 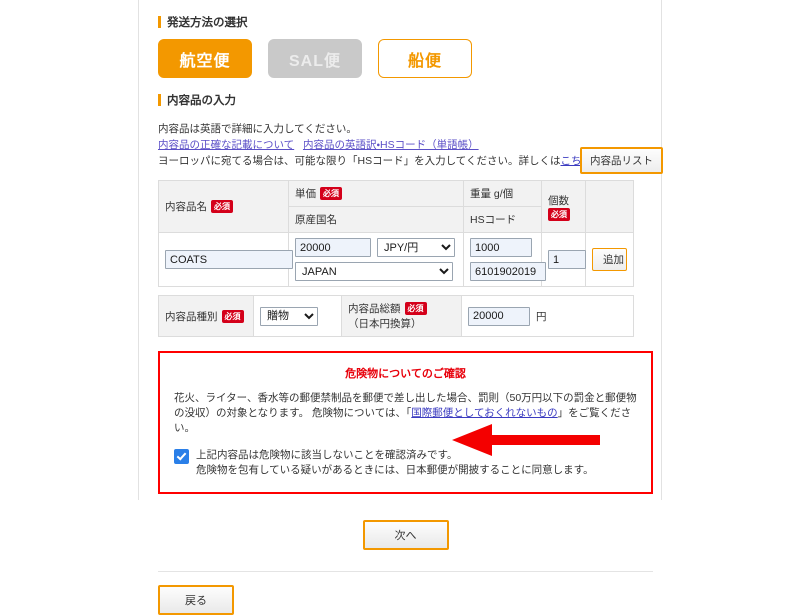 I want to click on next-button: 次へ, so click(x=405, y=535).